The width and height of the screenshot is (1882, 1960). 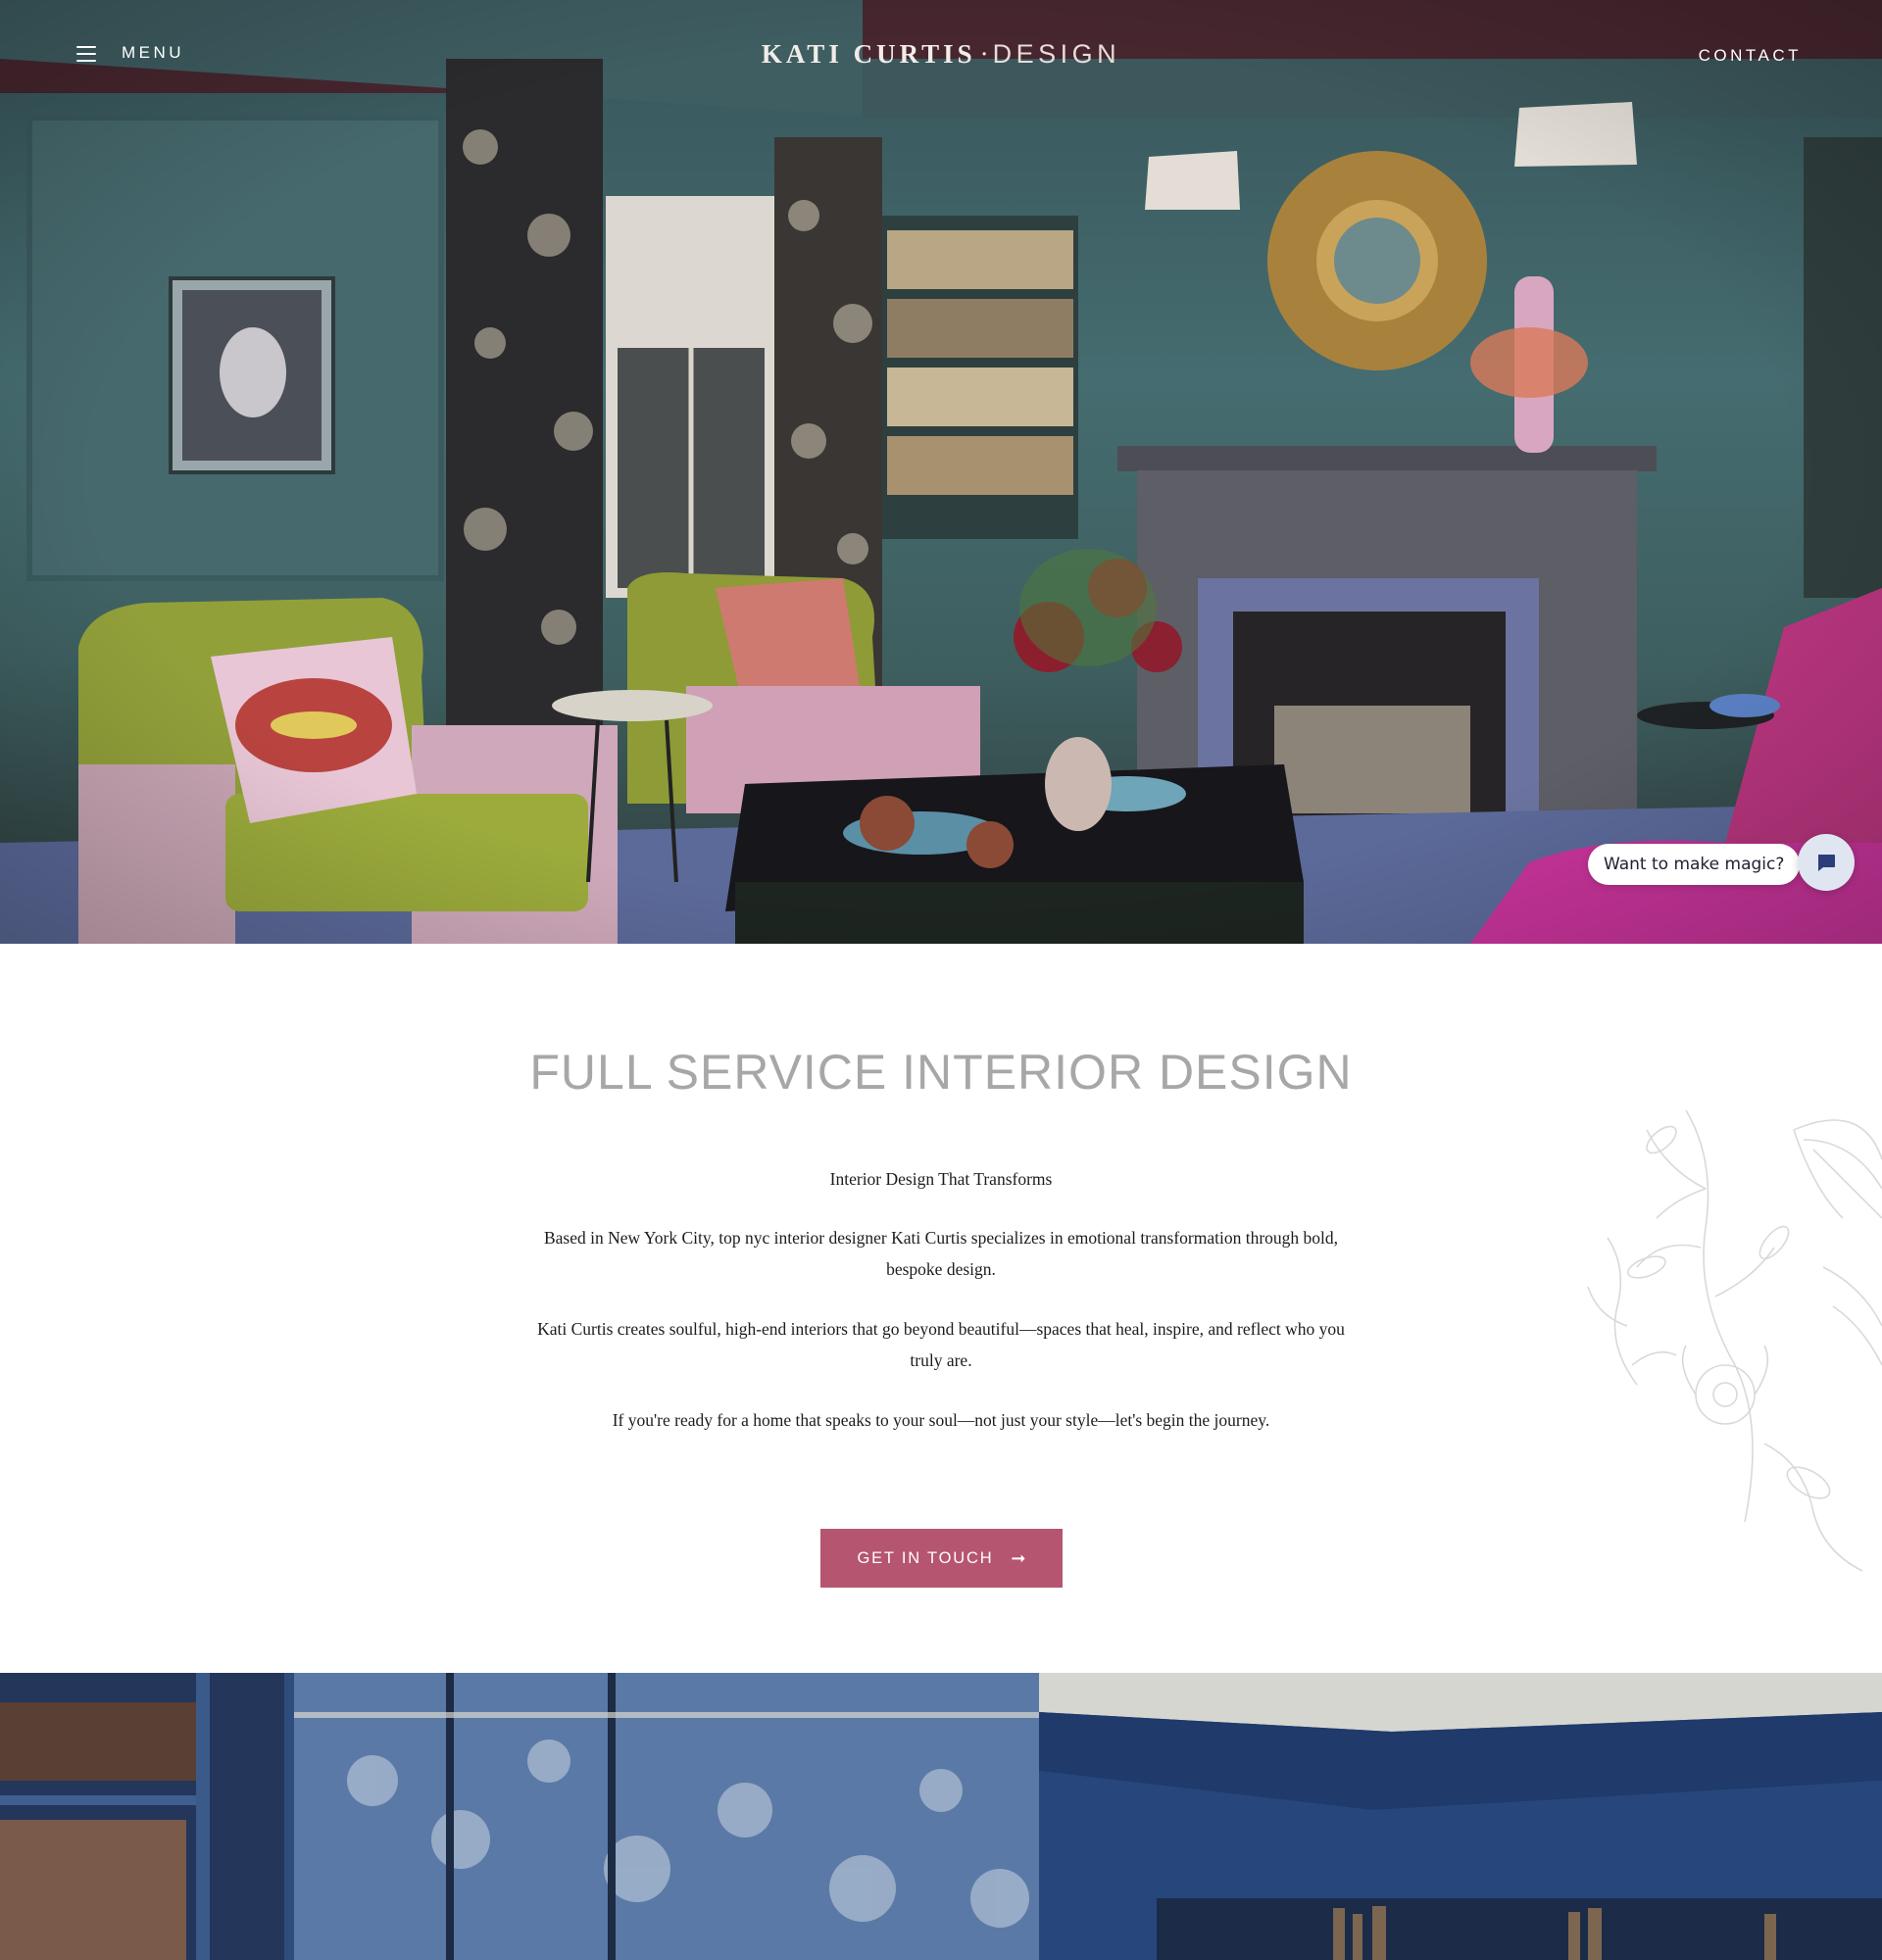 What do you see at coordinates (1734, 1340) in the screenshot?
I see `floral-illustration` at bounding box center [1734, 1340].